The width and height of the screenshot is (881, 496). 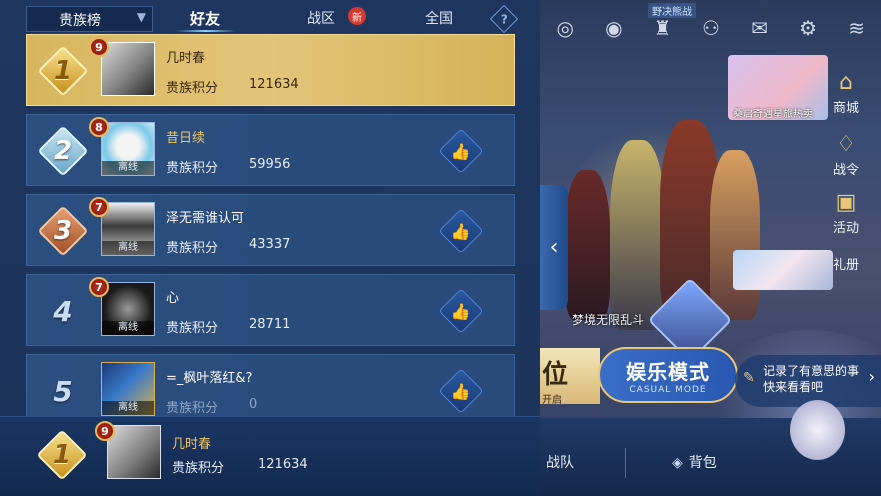 What do you see at coordinates (141, 17) in the screenshot?
I see `chevron-down-icon: ▼` at bounding box center [141, 17].